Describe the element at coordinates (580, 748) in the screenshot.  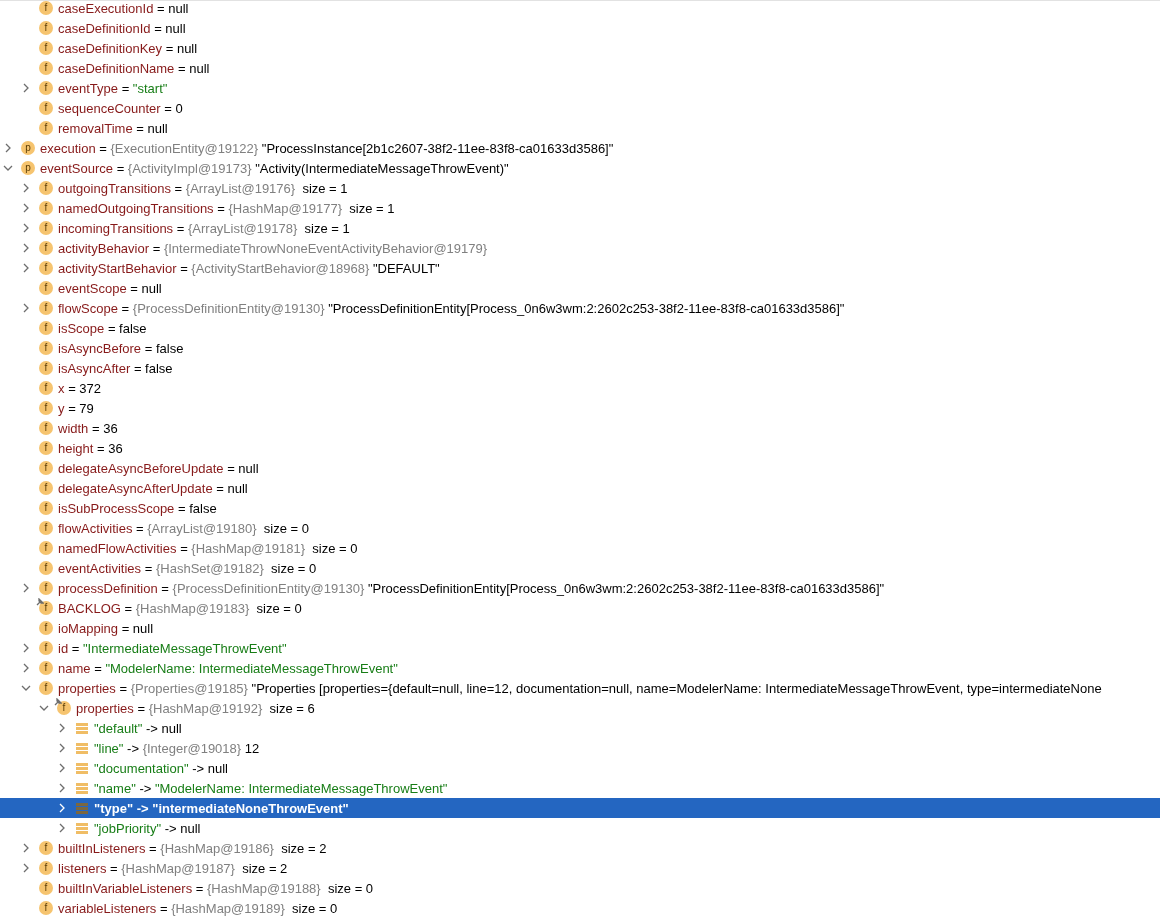
I see `tree-row: "line" -> {Integer@19018} 12` at that location.